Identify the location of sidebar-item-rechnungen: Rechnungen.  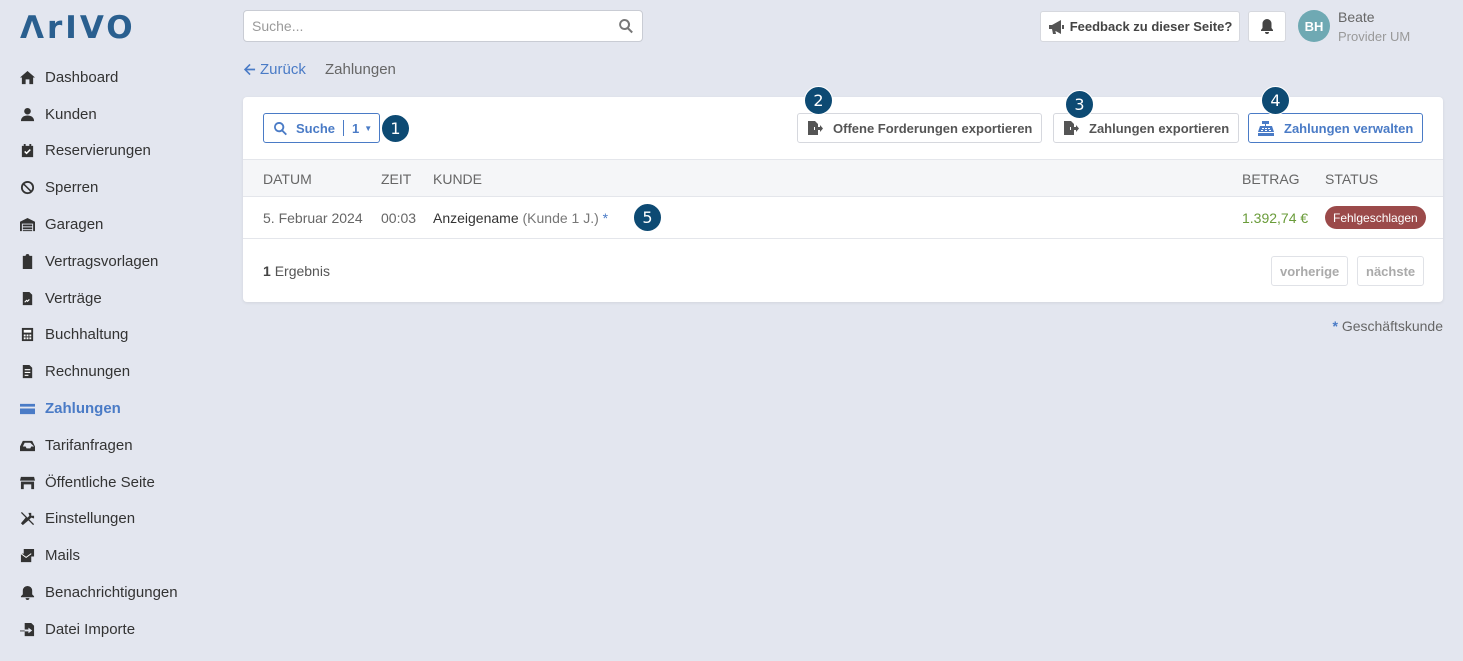
(110, 371).